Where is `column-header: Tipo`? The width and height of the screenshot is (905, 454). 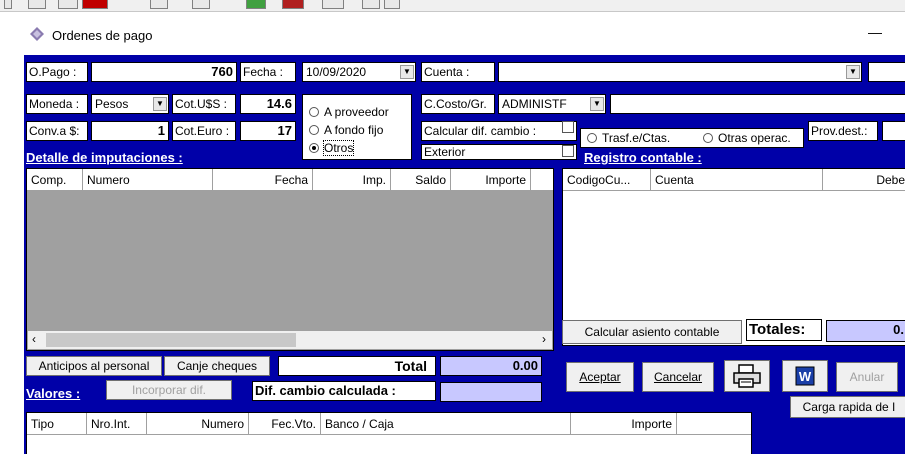 column-header: Tipo is located at coordinates (57, 424).